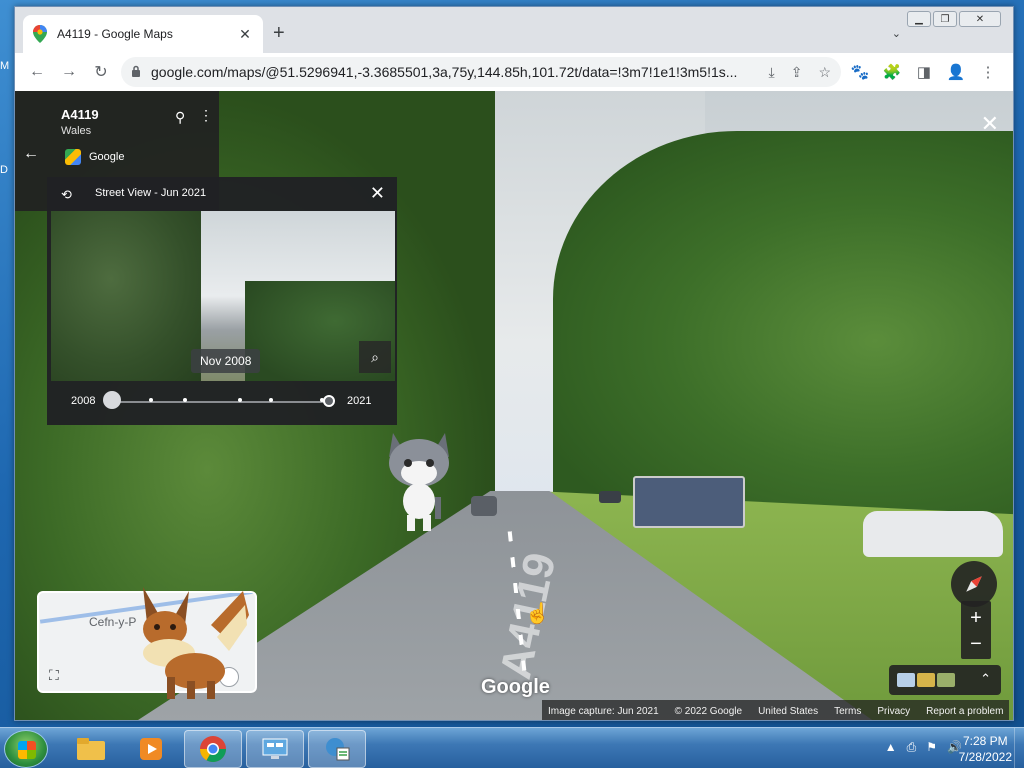 The image size is (1024, 768). Describe the element at coordinates (931, 747) in the screenshot. I see `action-center-flag-icon: ⚑` at that location.